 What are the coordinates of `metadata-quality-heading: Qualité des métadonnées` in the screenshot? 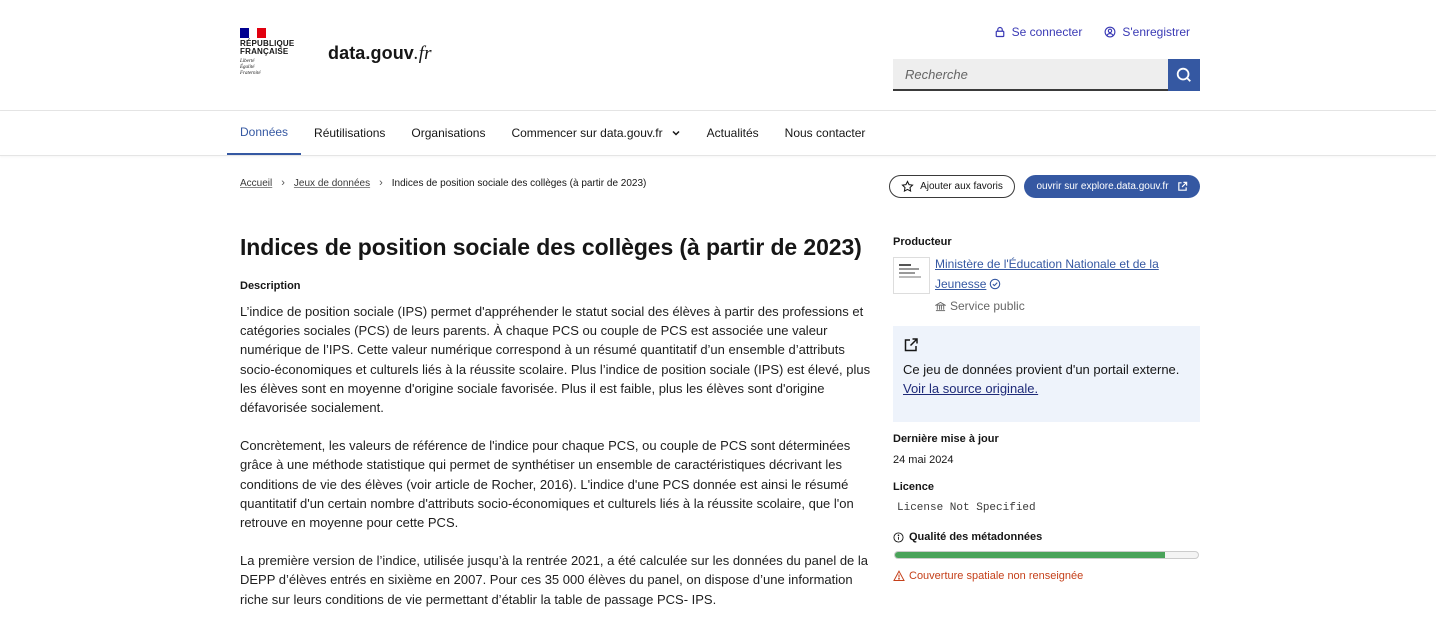 It's located at (967, 537).